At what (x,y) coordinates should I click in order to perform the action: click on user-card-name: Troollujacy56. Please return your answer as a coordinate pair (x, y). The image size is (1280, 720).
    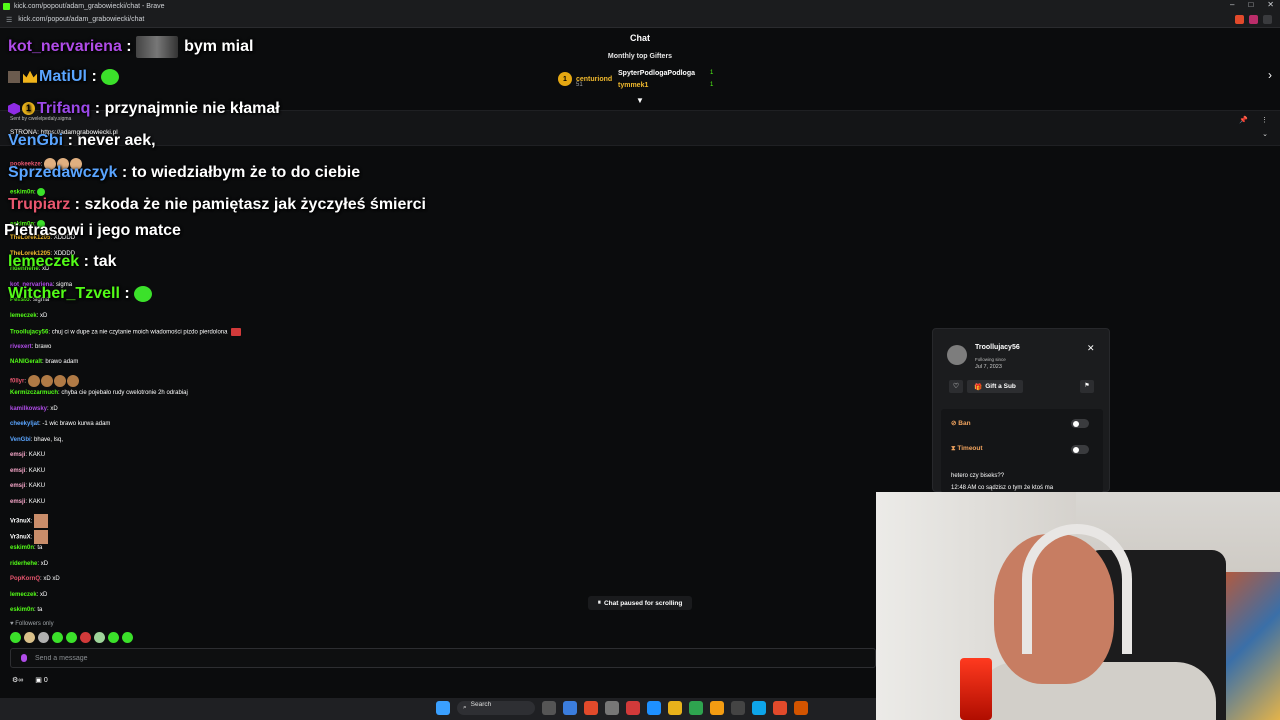
    Looking at the image, I should click on (997, 347).